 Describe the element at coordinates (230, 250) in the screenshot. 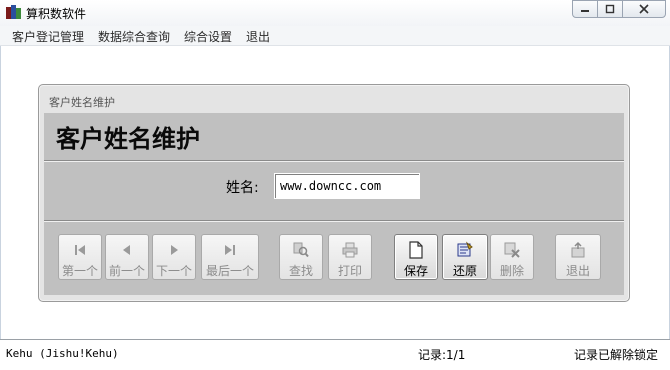

I see `last-record-icon` at that location.